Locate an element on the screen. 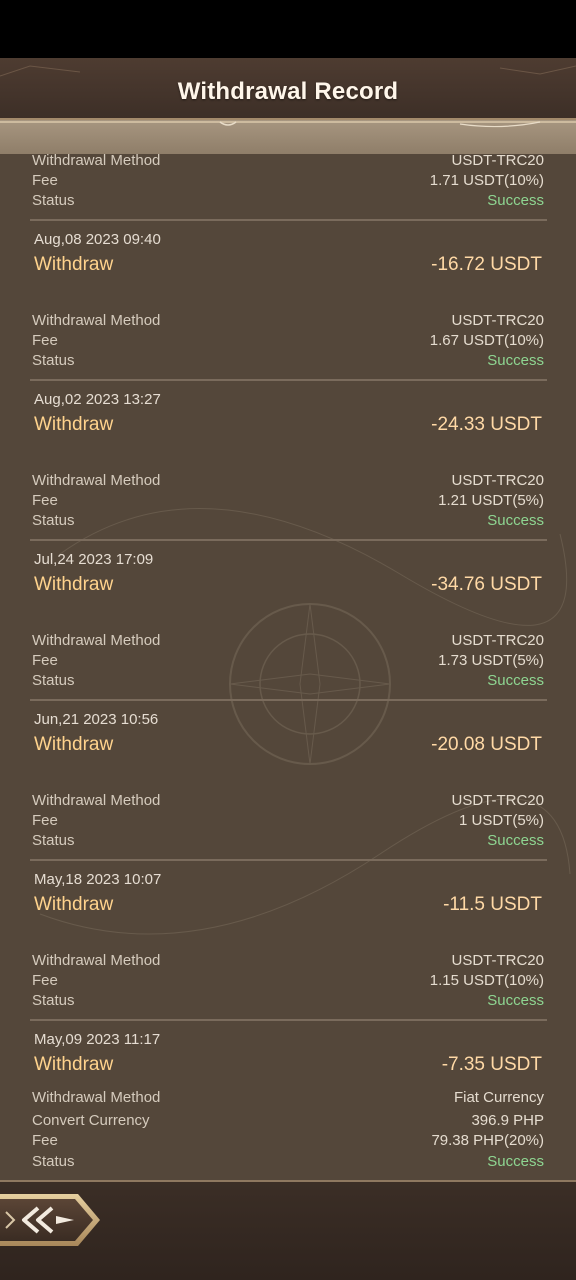  fee-value: 1.71 USDT(10%) is located at coordinates (486, 180).